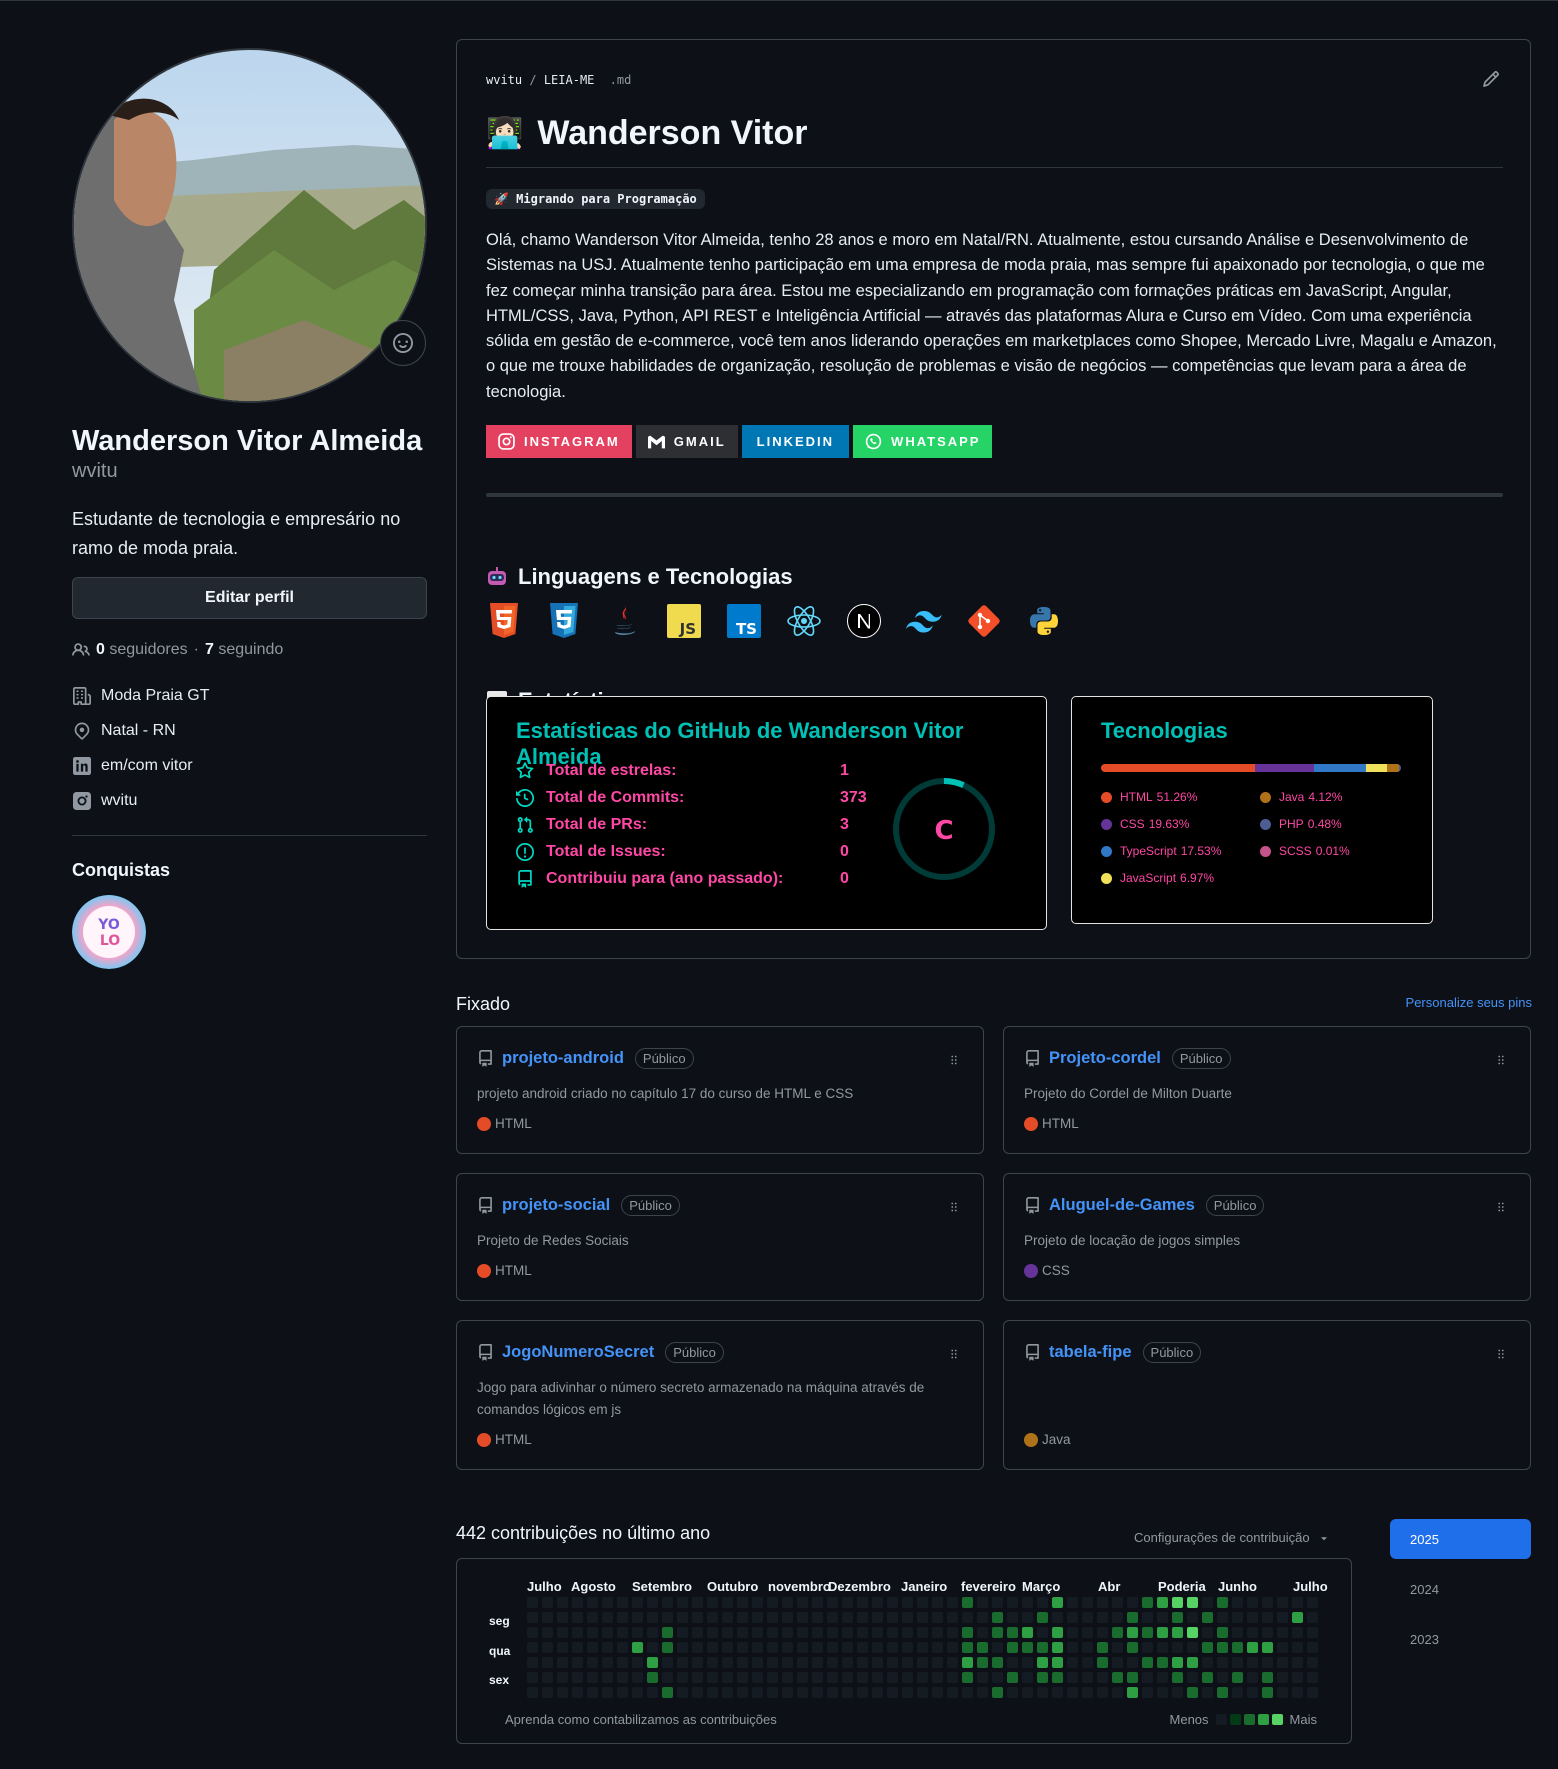 The width and height of the screenshot is (1558, 1769). What do you see at coordinates (504, 80) in the screenshot?
I see `readme-path-user: wvitu` at bounding box center [504, 80].